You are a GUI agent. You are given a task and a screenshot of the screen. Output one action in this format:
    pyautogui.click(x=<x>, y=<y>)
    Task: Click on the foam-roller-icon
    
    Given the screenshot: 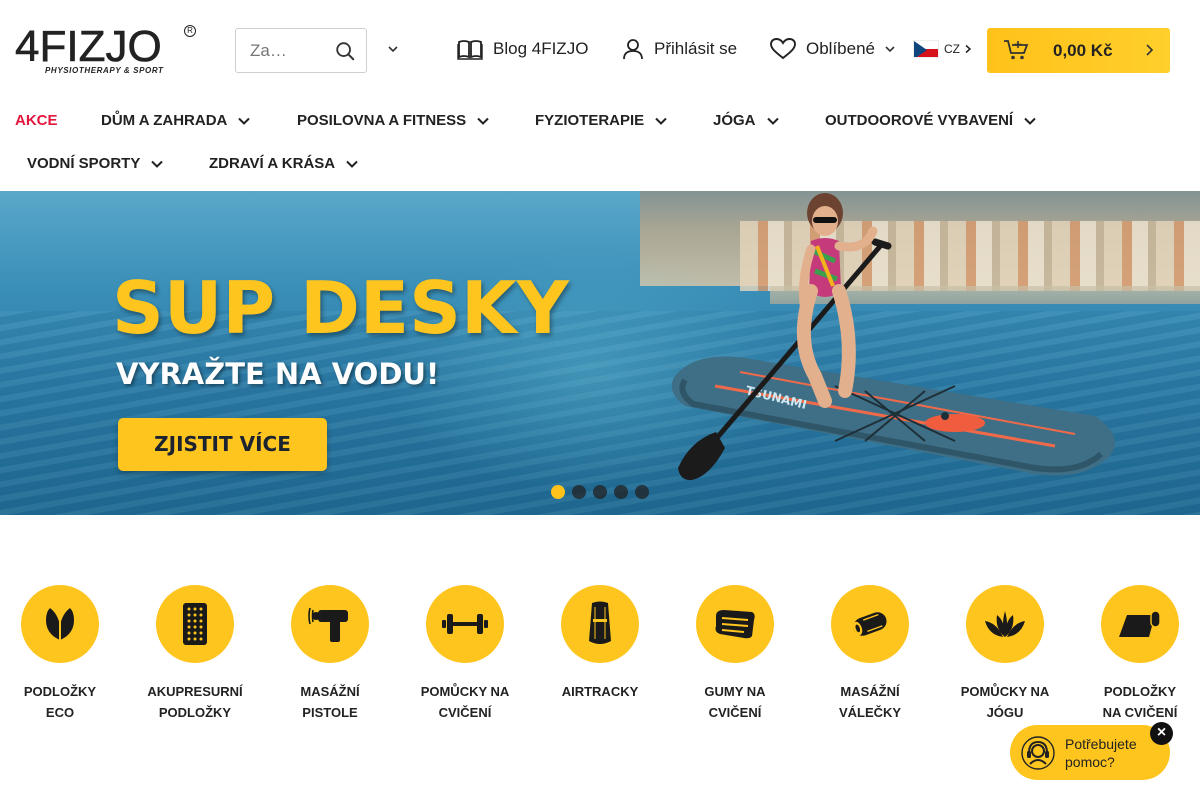 What is the action you would take?
    pyautogui.click(x=870, y=624)
    